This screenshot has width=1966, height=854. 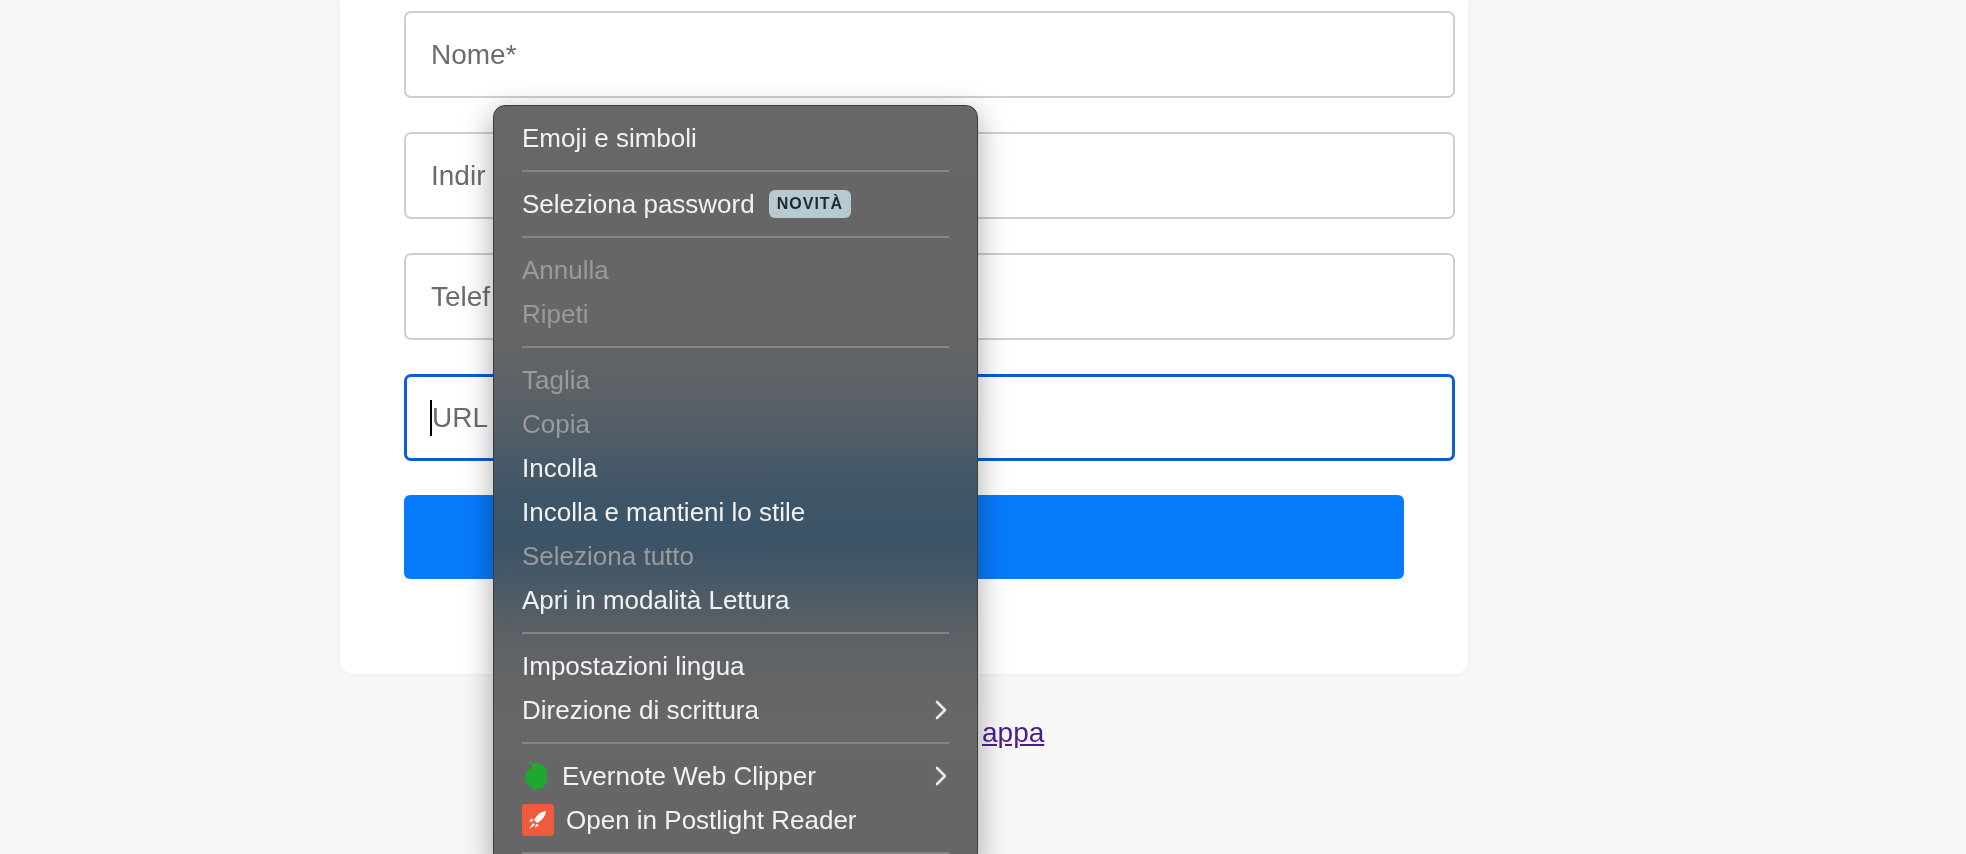 I want to click on new-badge: NOVITÀ, so click(x=810, y=204).